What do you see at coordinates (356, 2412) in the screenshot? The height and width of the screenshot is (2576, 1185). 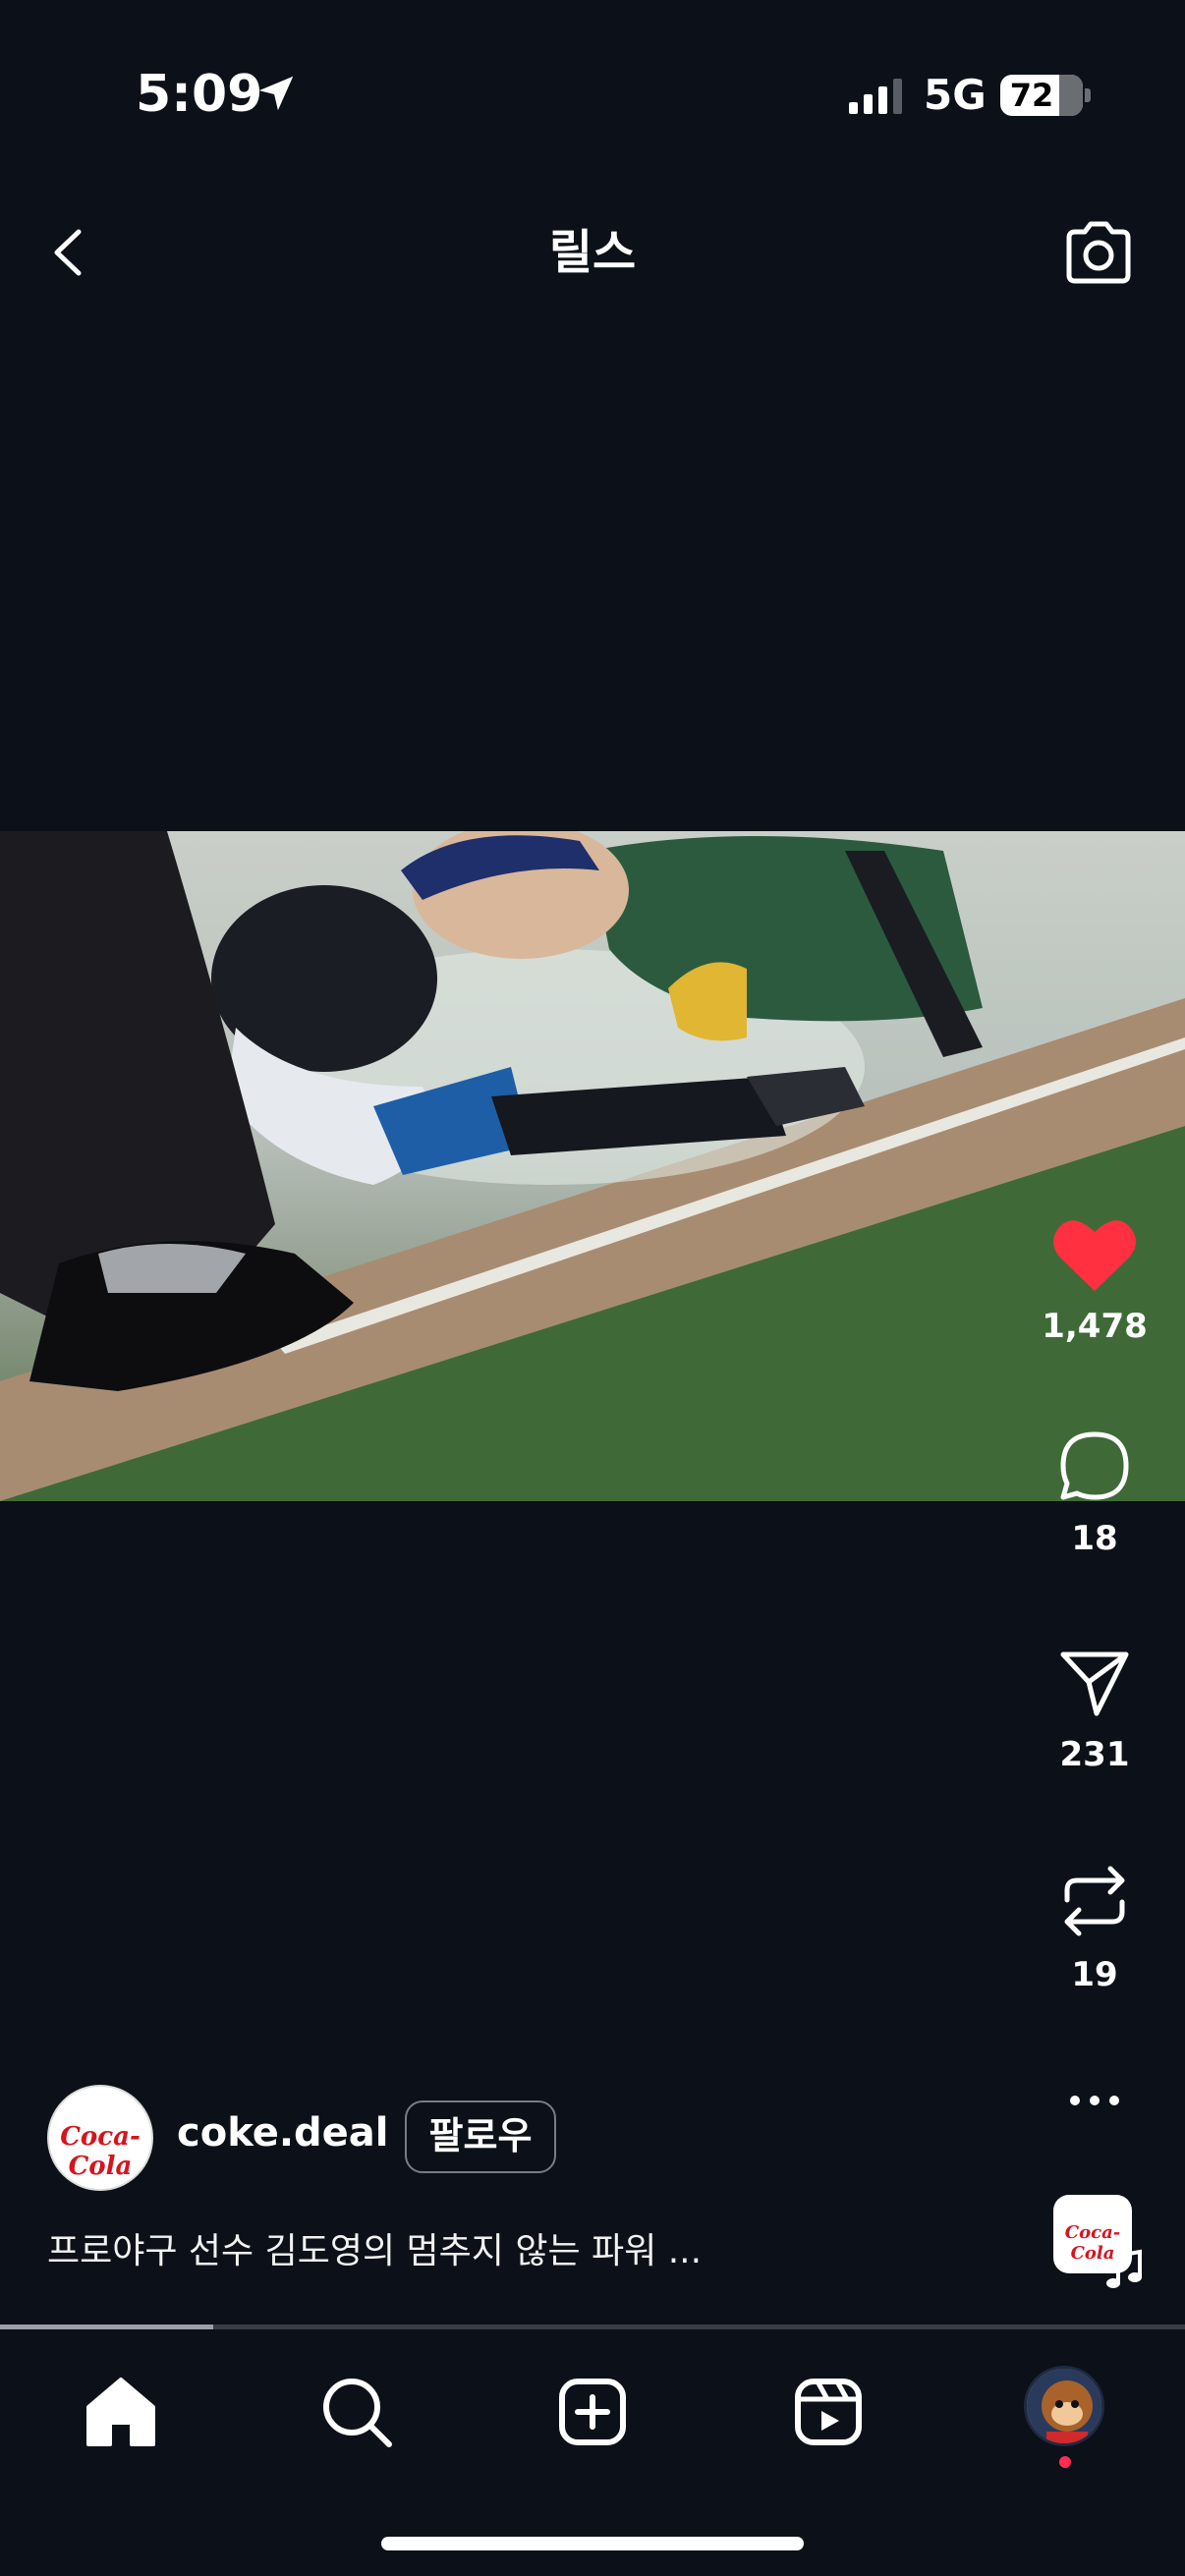 I see `search-icon` at bounding box center [356, 2412].